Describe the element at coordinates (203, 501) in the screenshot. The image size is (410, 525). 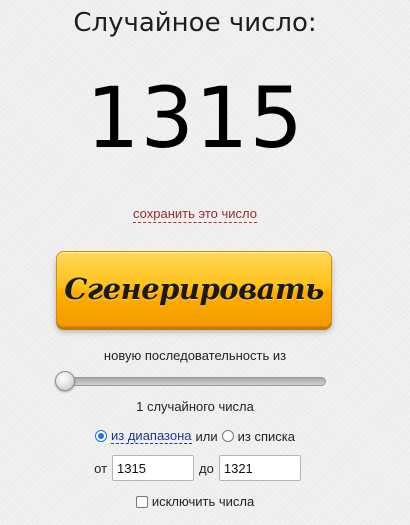
I see `exclude-numbers-label: исключить числа` at that location.